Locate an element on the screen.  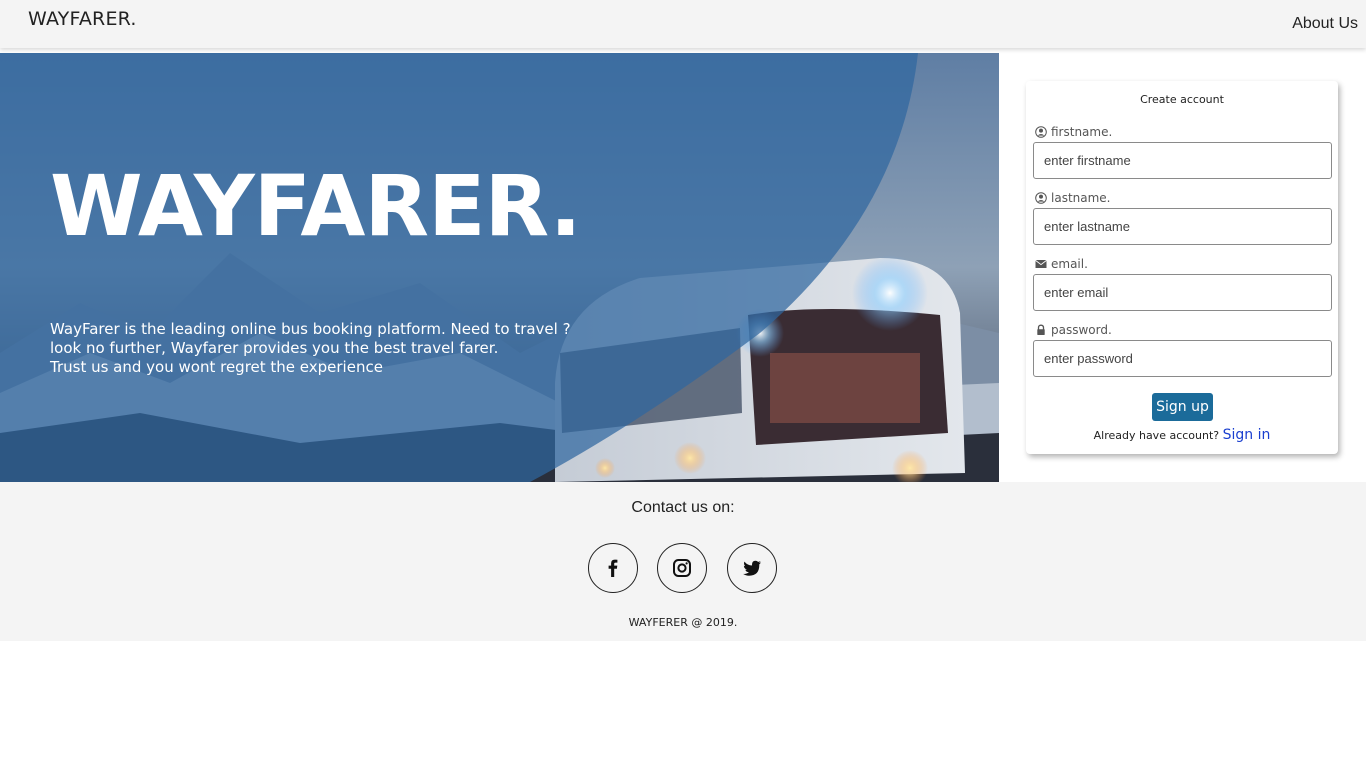
lastname-label-text: lastname. is located at coordinates (1081, 198).